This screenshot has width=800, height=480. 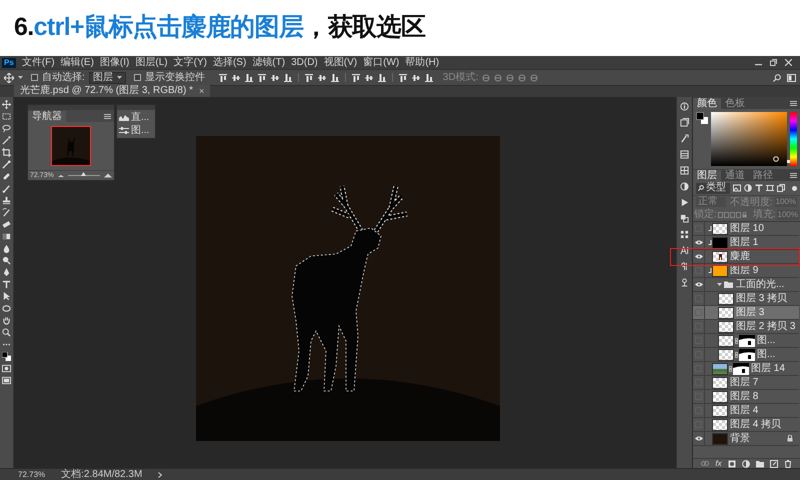 What do you see at coordinates (124, 130) in the screenshot?
I see `sliders-icon` at bounding box center [124, 130].